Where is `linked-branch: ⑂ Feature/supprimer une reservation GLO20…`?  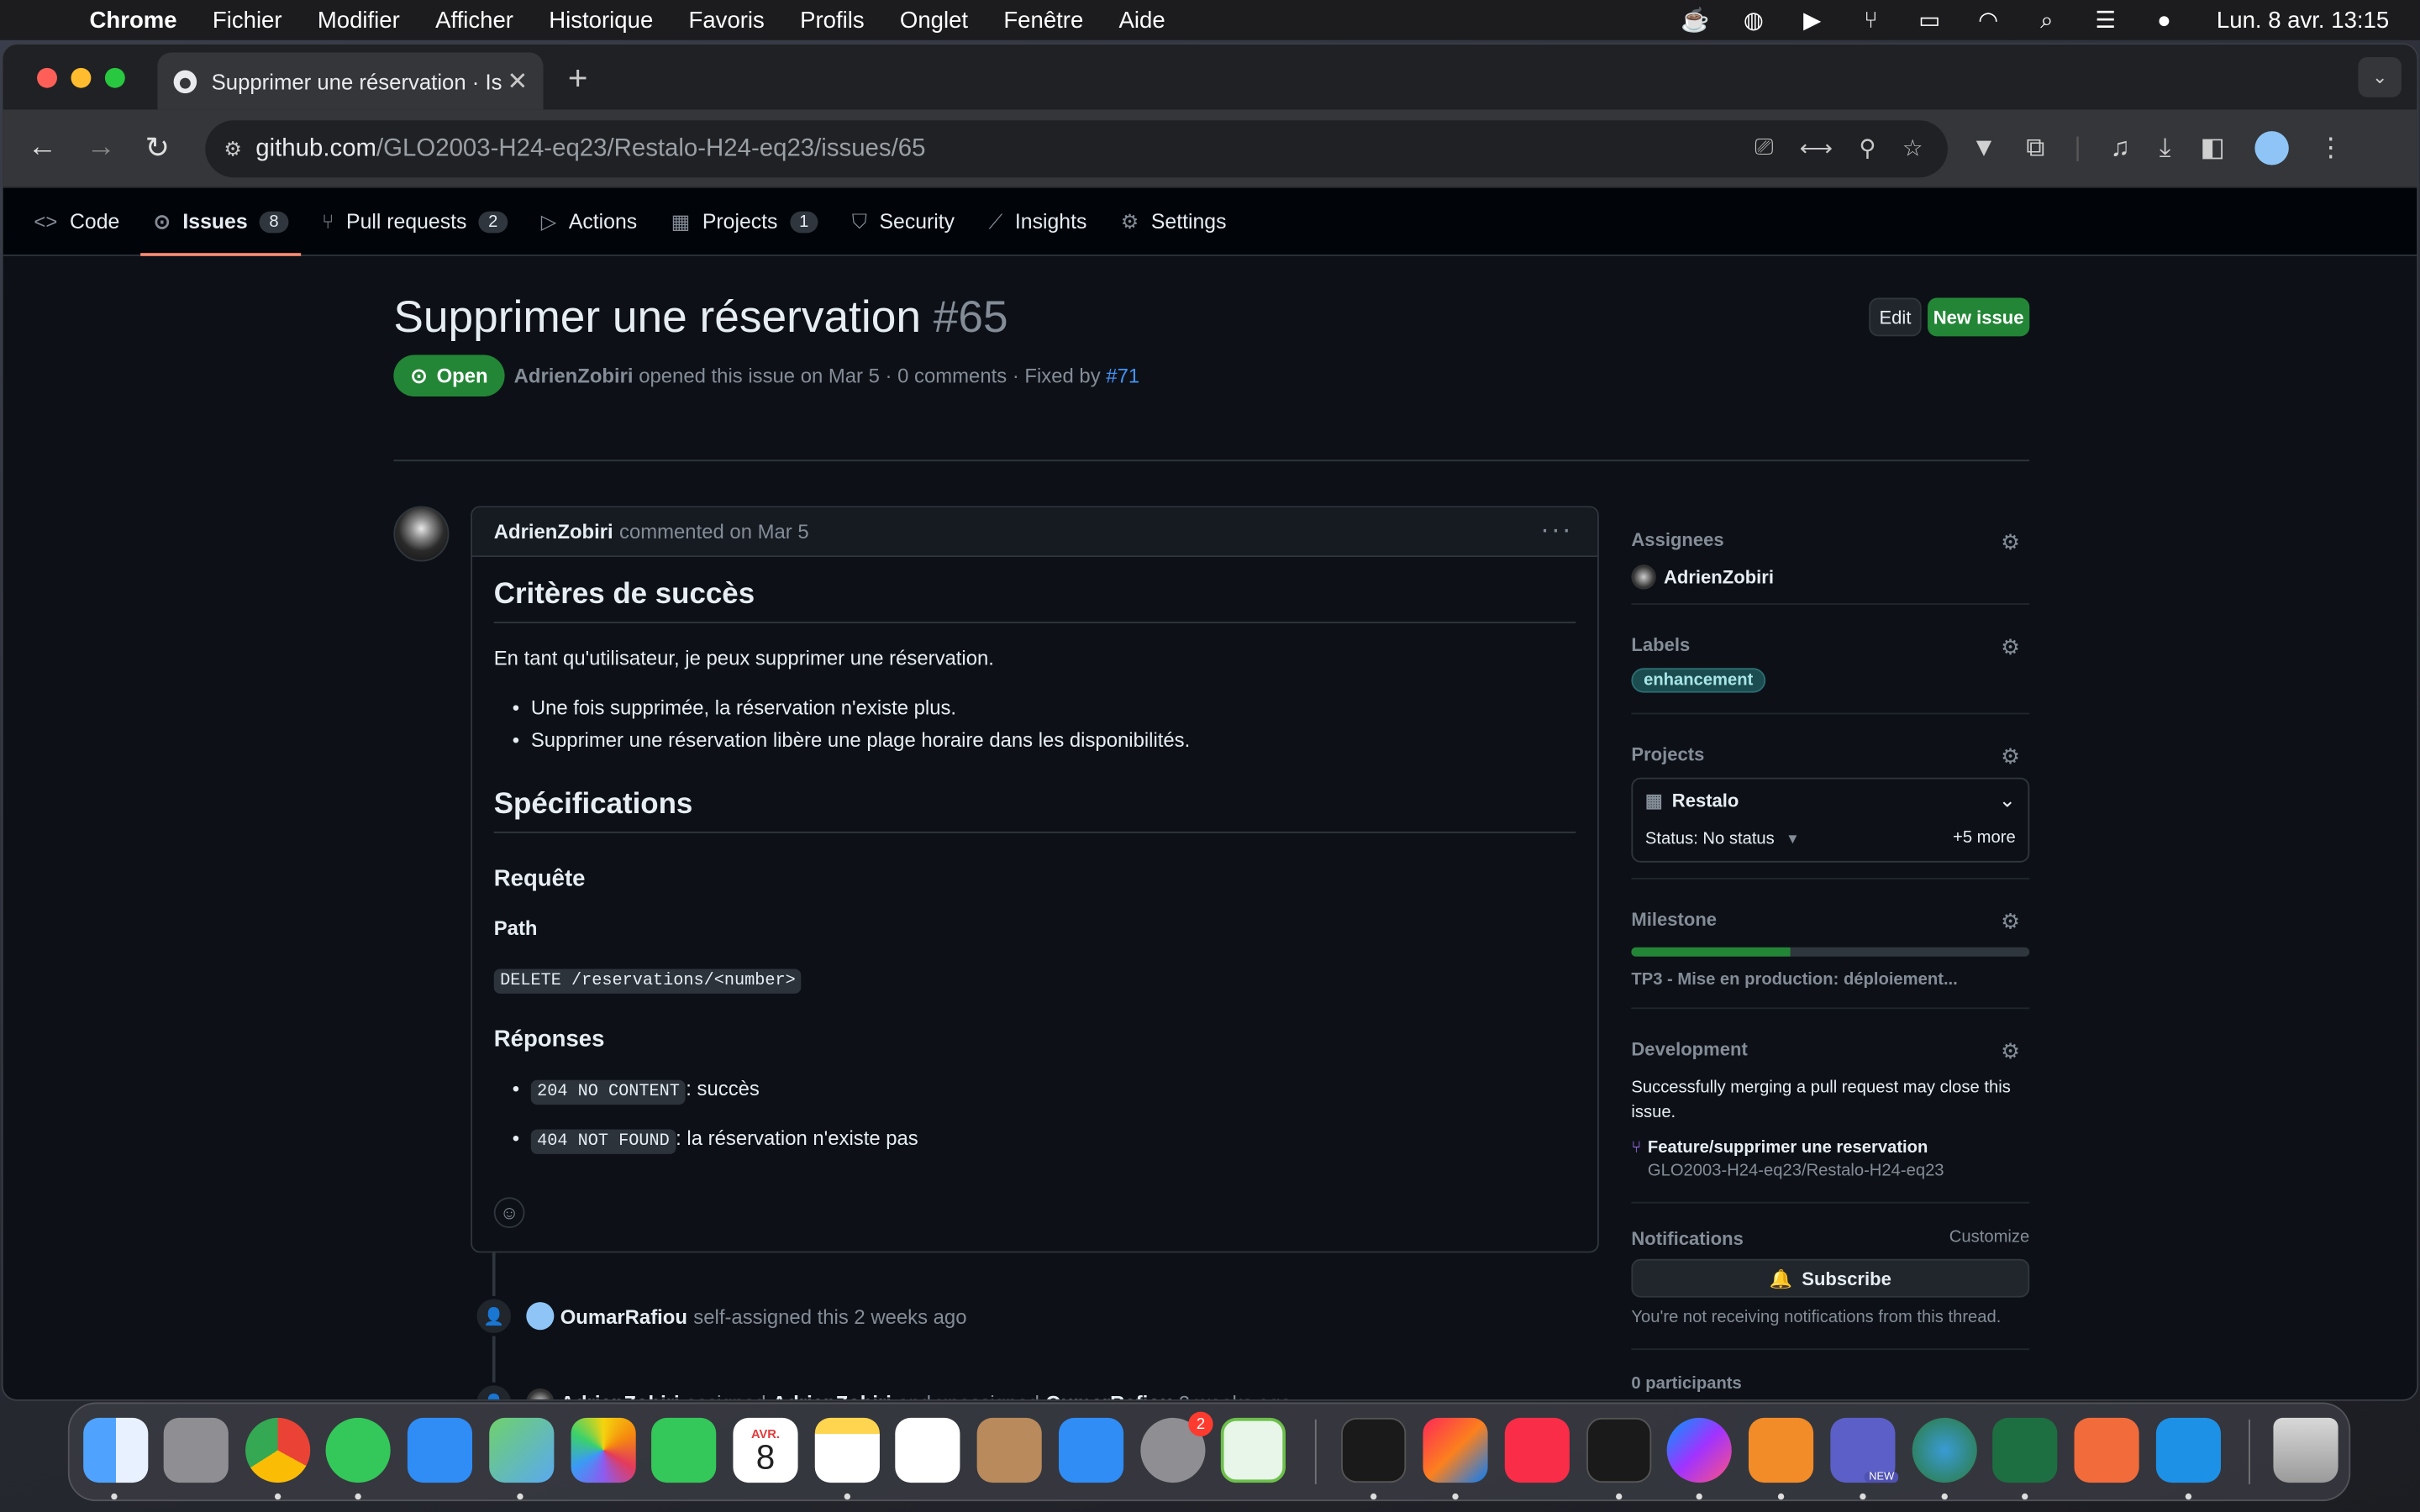 linked-branch: ⑂ Feature/supprimer une reservation GLO20… is located at coordinates (1830, 1159).